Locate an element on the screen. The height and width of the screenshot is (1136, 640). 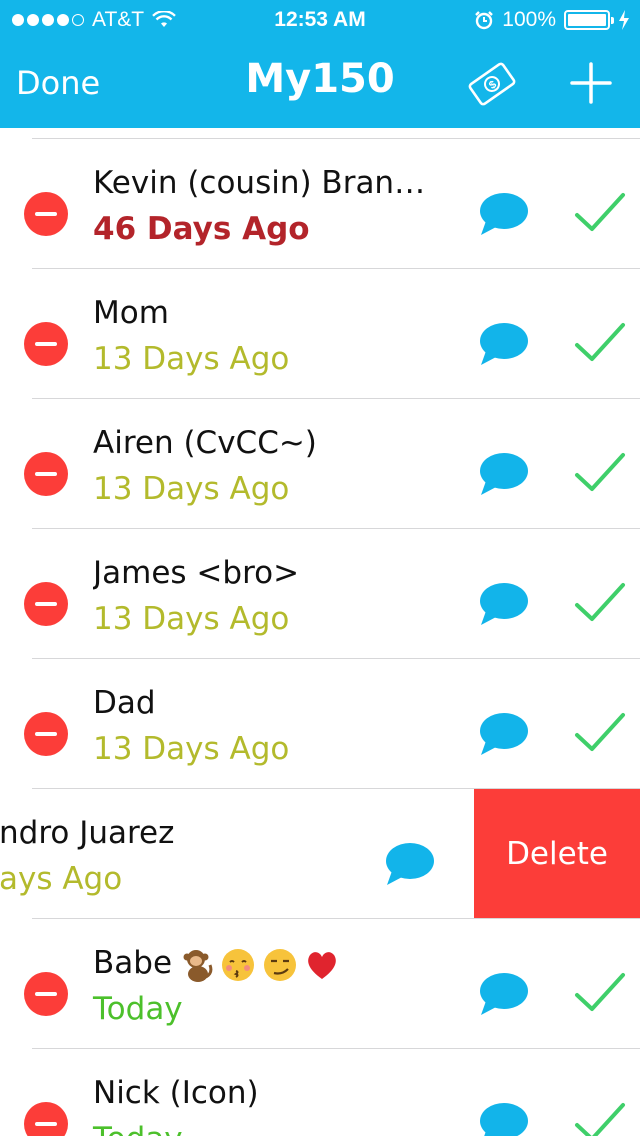
contact-name: James <bro> is located at coordinates (196, 573).